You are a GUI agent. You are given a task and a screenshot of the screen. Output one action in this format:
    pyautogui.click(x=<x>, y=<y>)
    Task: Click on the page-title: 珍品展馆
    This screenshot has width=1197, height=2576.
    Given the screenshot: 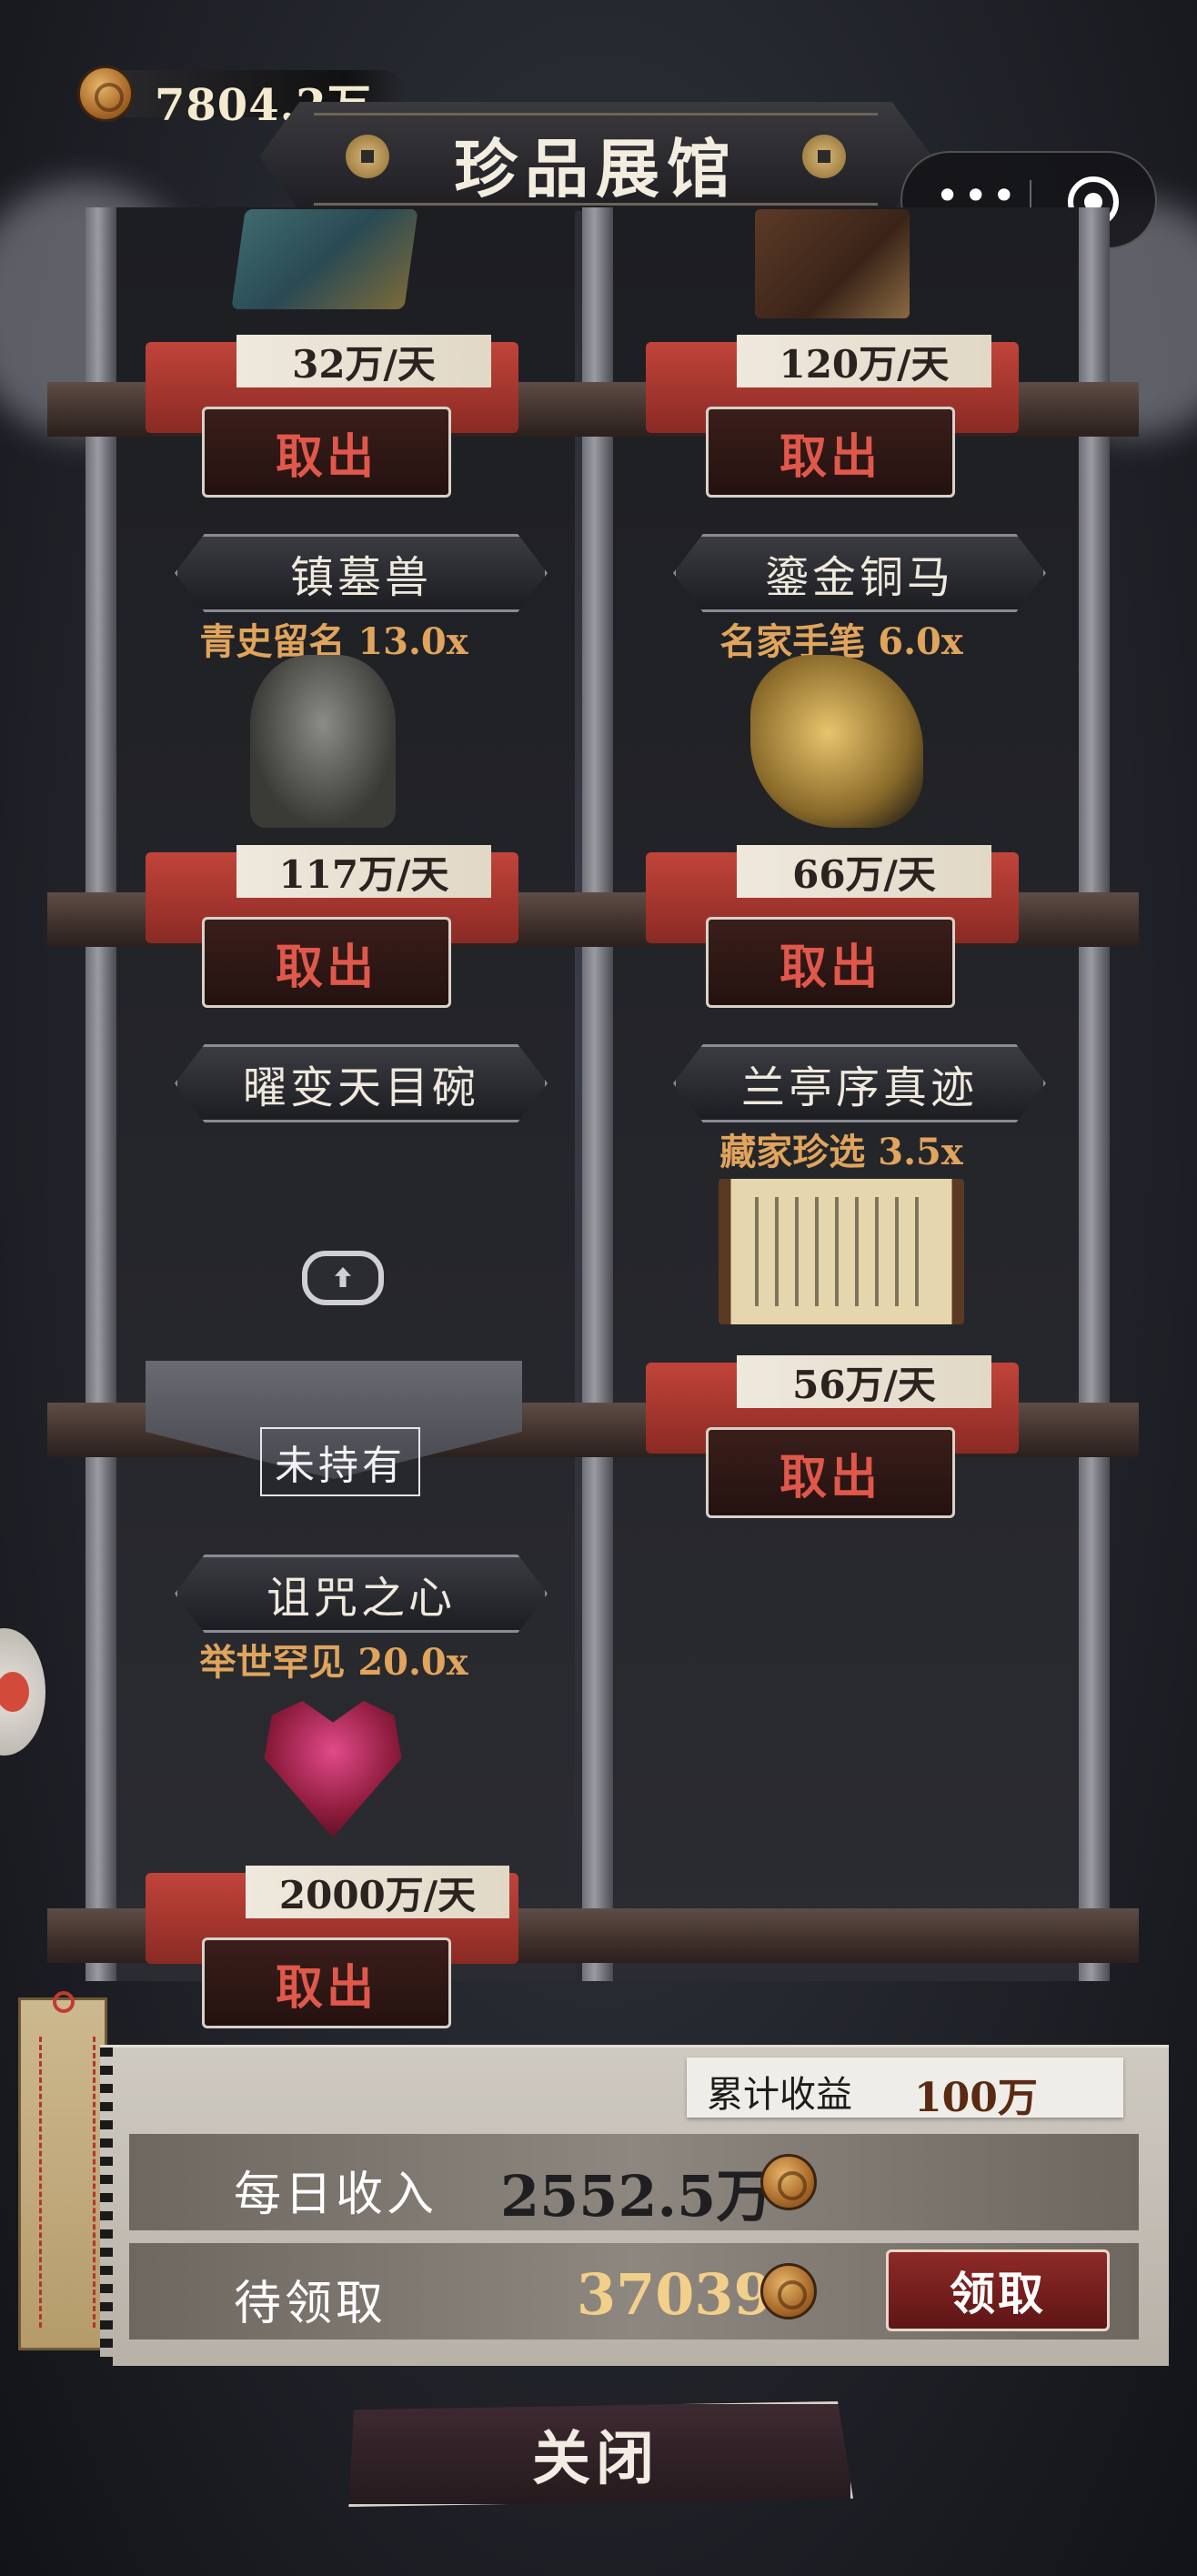 What is the action you would take?
    pyautogui.click(x=596, y=168)
    